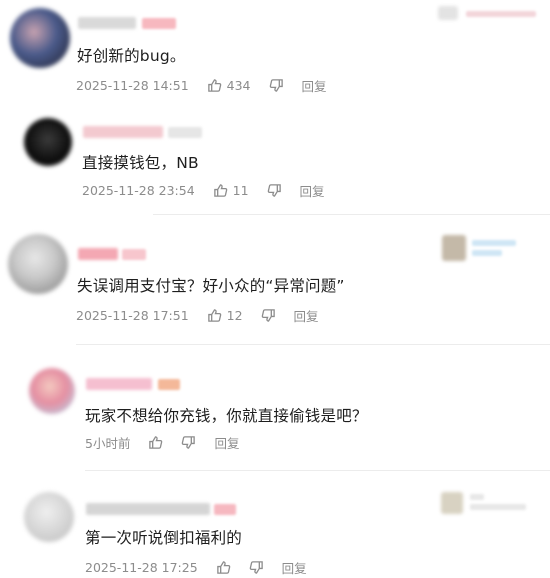 The height and width of the screenshot is (578, 550). I want to click on comment-text: 好创新的bug。, so click(131, 56).